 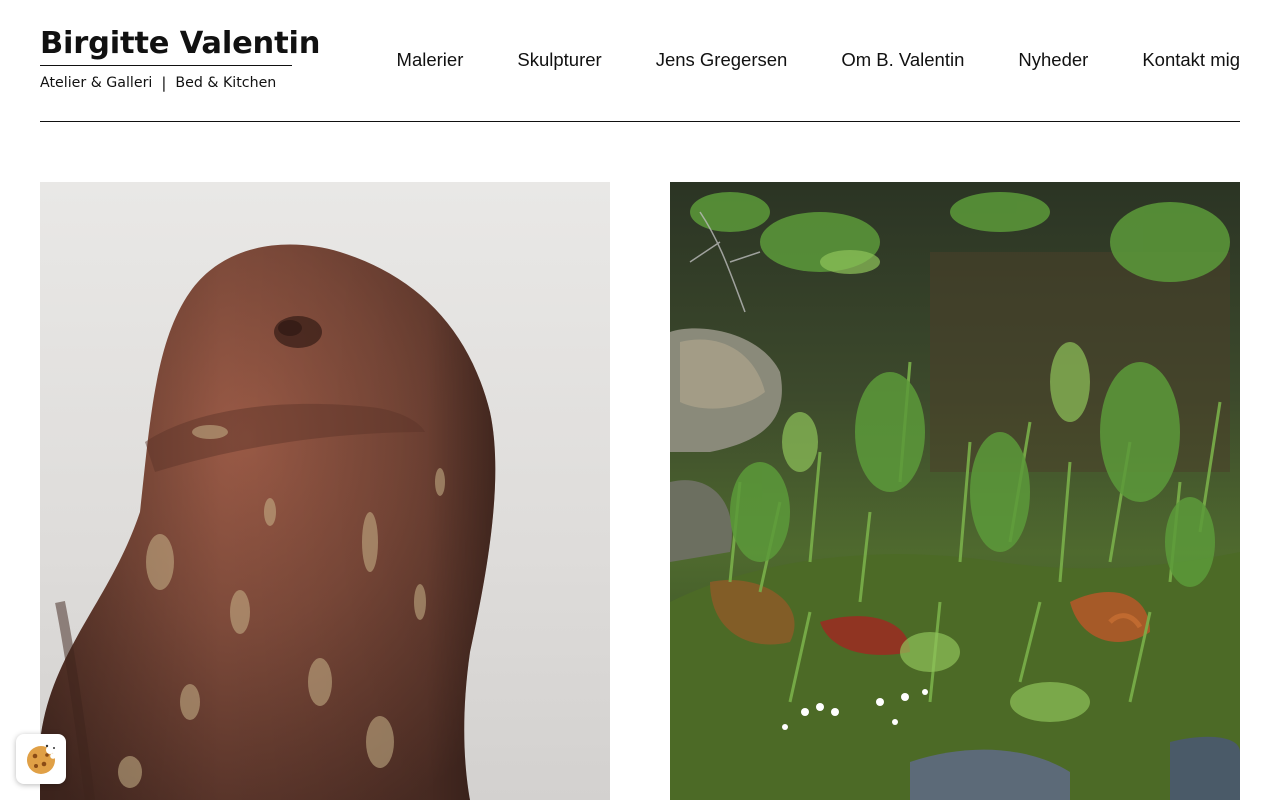 What do you see at coordinates (96, 83) in the screenshot?
I see `logo-subtitle-atelier: Atelier & Galleri` at bounding box center [96, 83].